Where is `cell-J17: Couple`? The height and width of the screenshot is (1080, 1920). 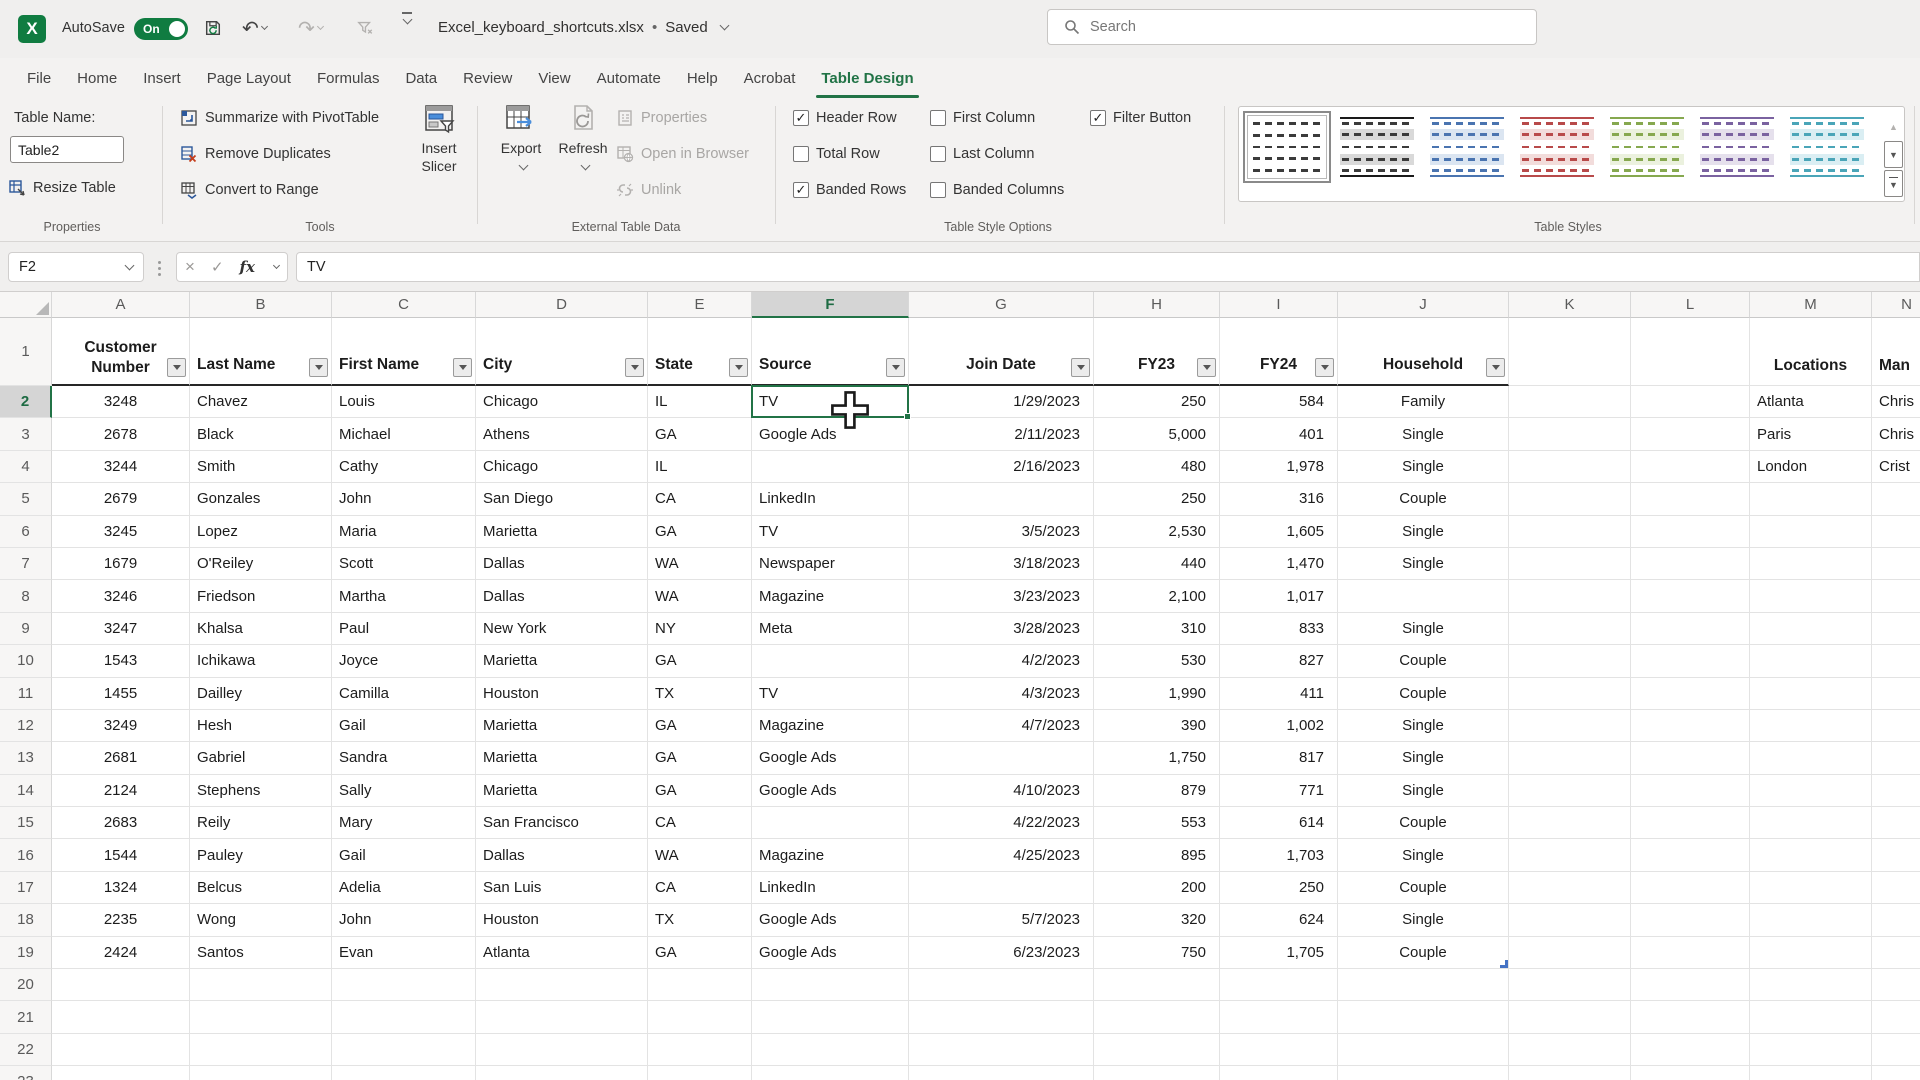
cell-J17: Couple is located at coordinates (1423, 888).